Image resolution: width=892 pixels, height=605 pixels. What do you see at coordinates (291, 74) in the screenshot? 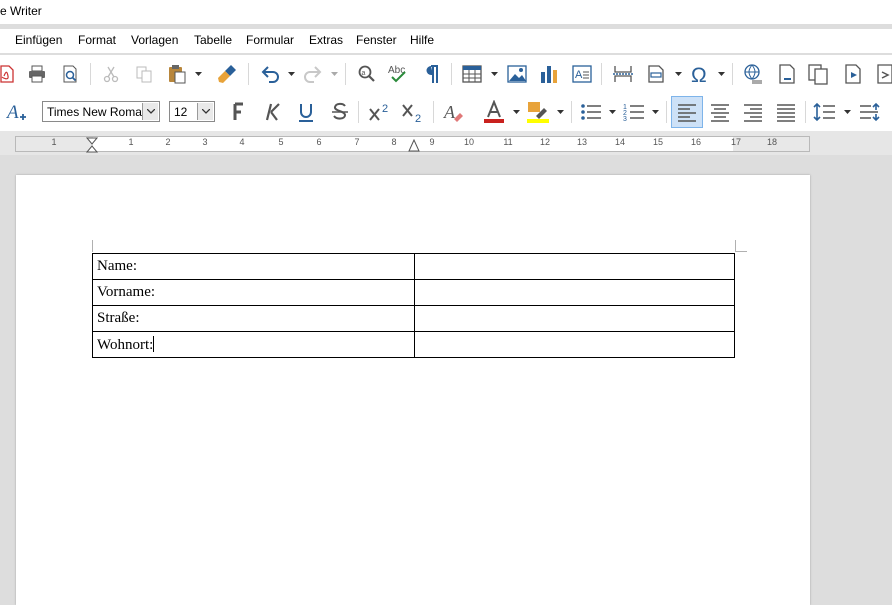
I see `undo-dropdown-arrow` at bounding box center [291, 74].